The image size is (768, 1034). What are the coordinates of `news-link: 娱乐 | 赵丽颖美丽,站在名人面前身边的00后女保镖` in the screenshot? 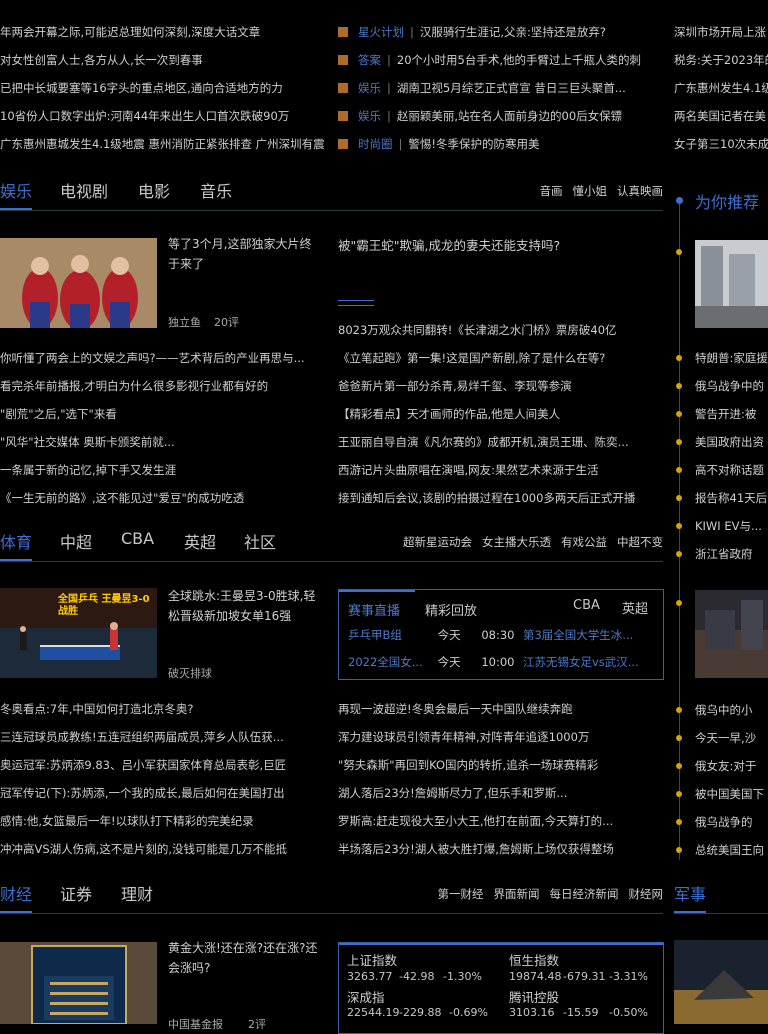 It's located at (500, 116).